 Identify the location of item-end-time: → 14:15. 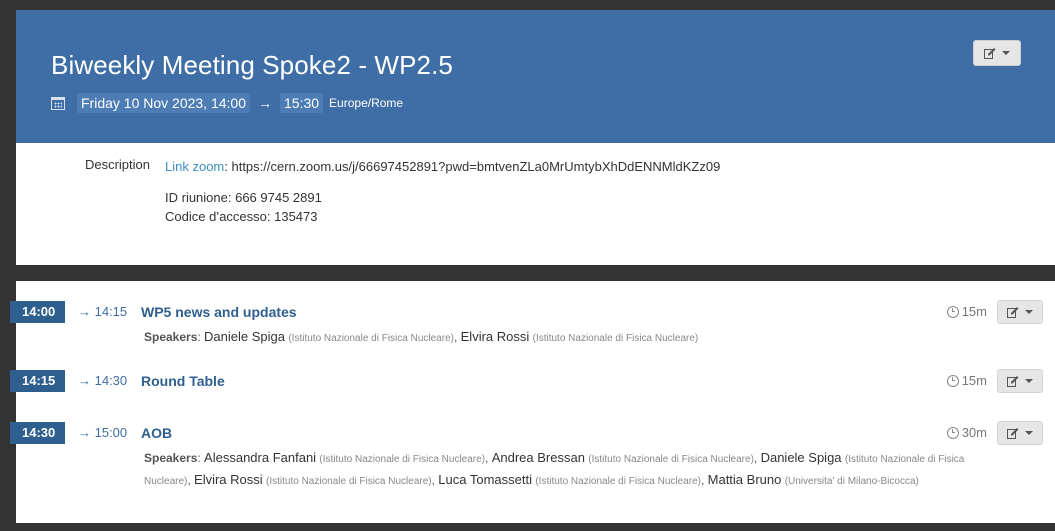
(103, 311).